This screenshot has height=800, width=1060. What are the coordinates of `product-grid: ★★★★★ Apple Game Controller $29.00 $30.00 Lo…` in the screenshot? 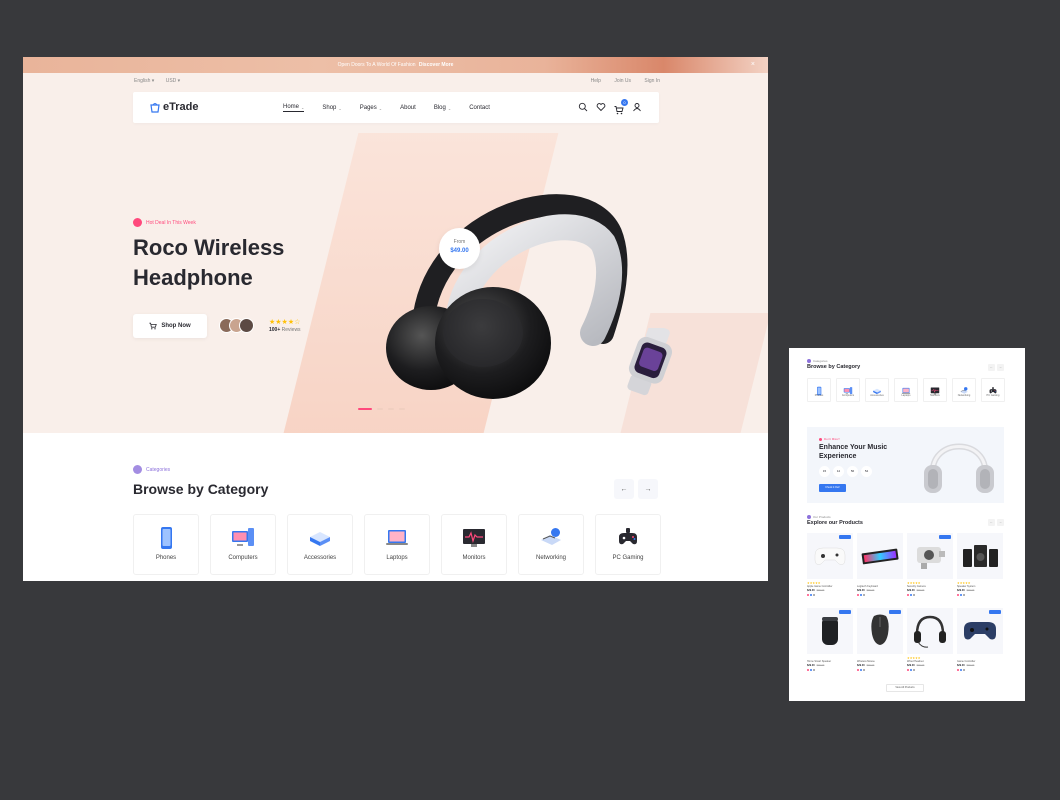 It's located at (905, 604).